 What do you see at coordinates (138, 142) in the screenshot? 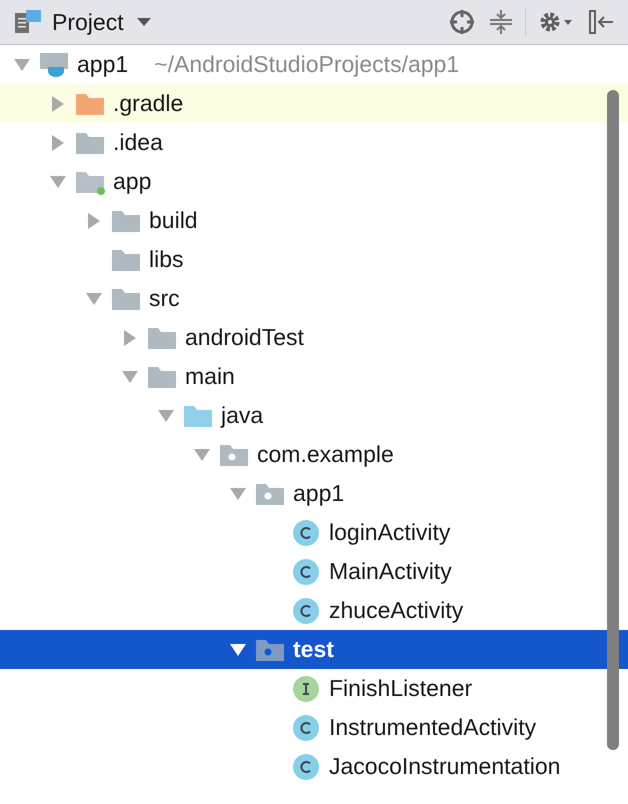
I see `node-label: .idea` at bounding box center [138, 142].